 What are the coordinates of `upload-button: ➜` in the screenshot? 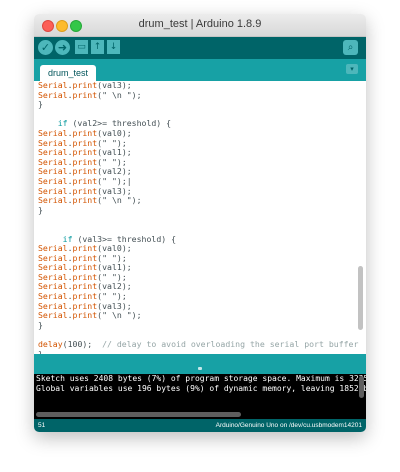 It's located at (62, 47).